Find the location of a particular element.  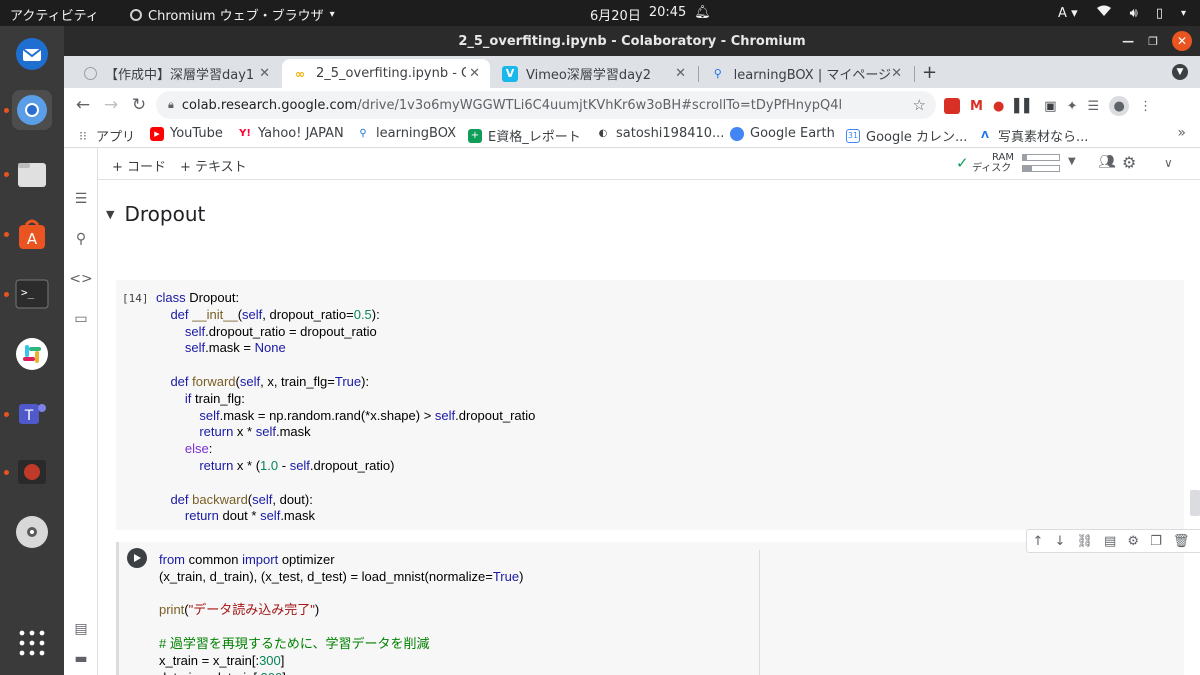

dock-show-apps is located at coordinates (32, 643).